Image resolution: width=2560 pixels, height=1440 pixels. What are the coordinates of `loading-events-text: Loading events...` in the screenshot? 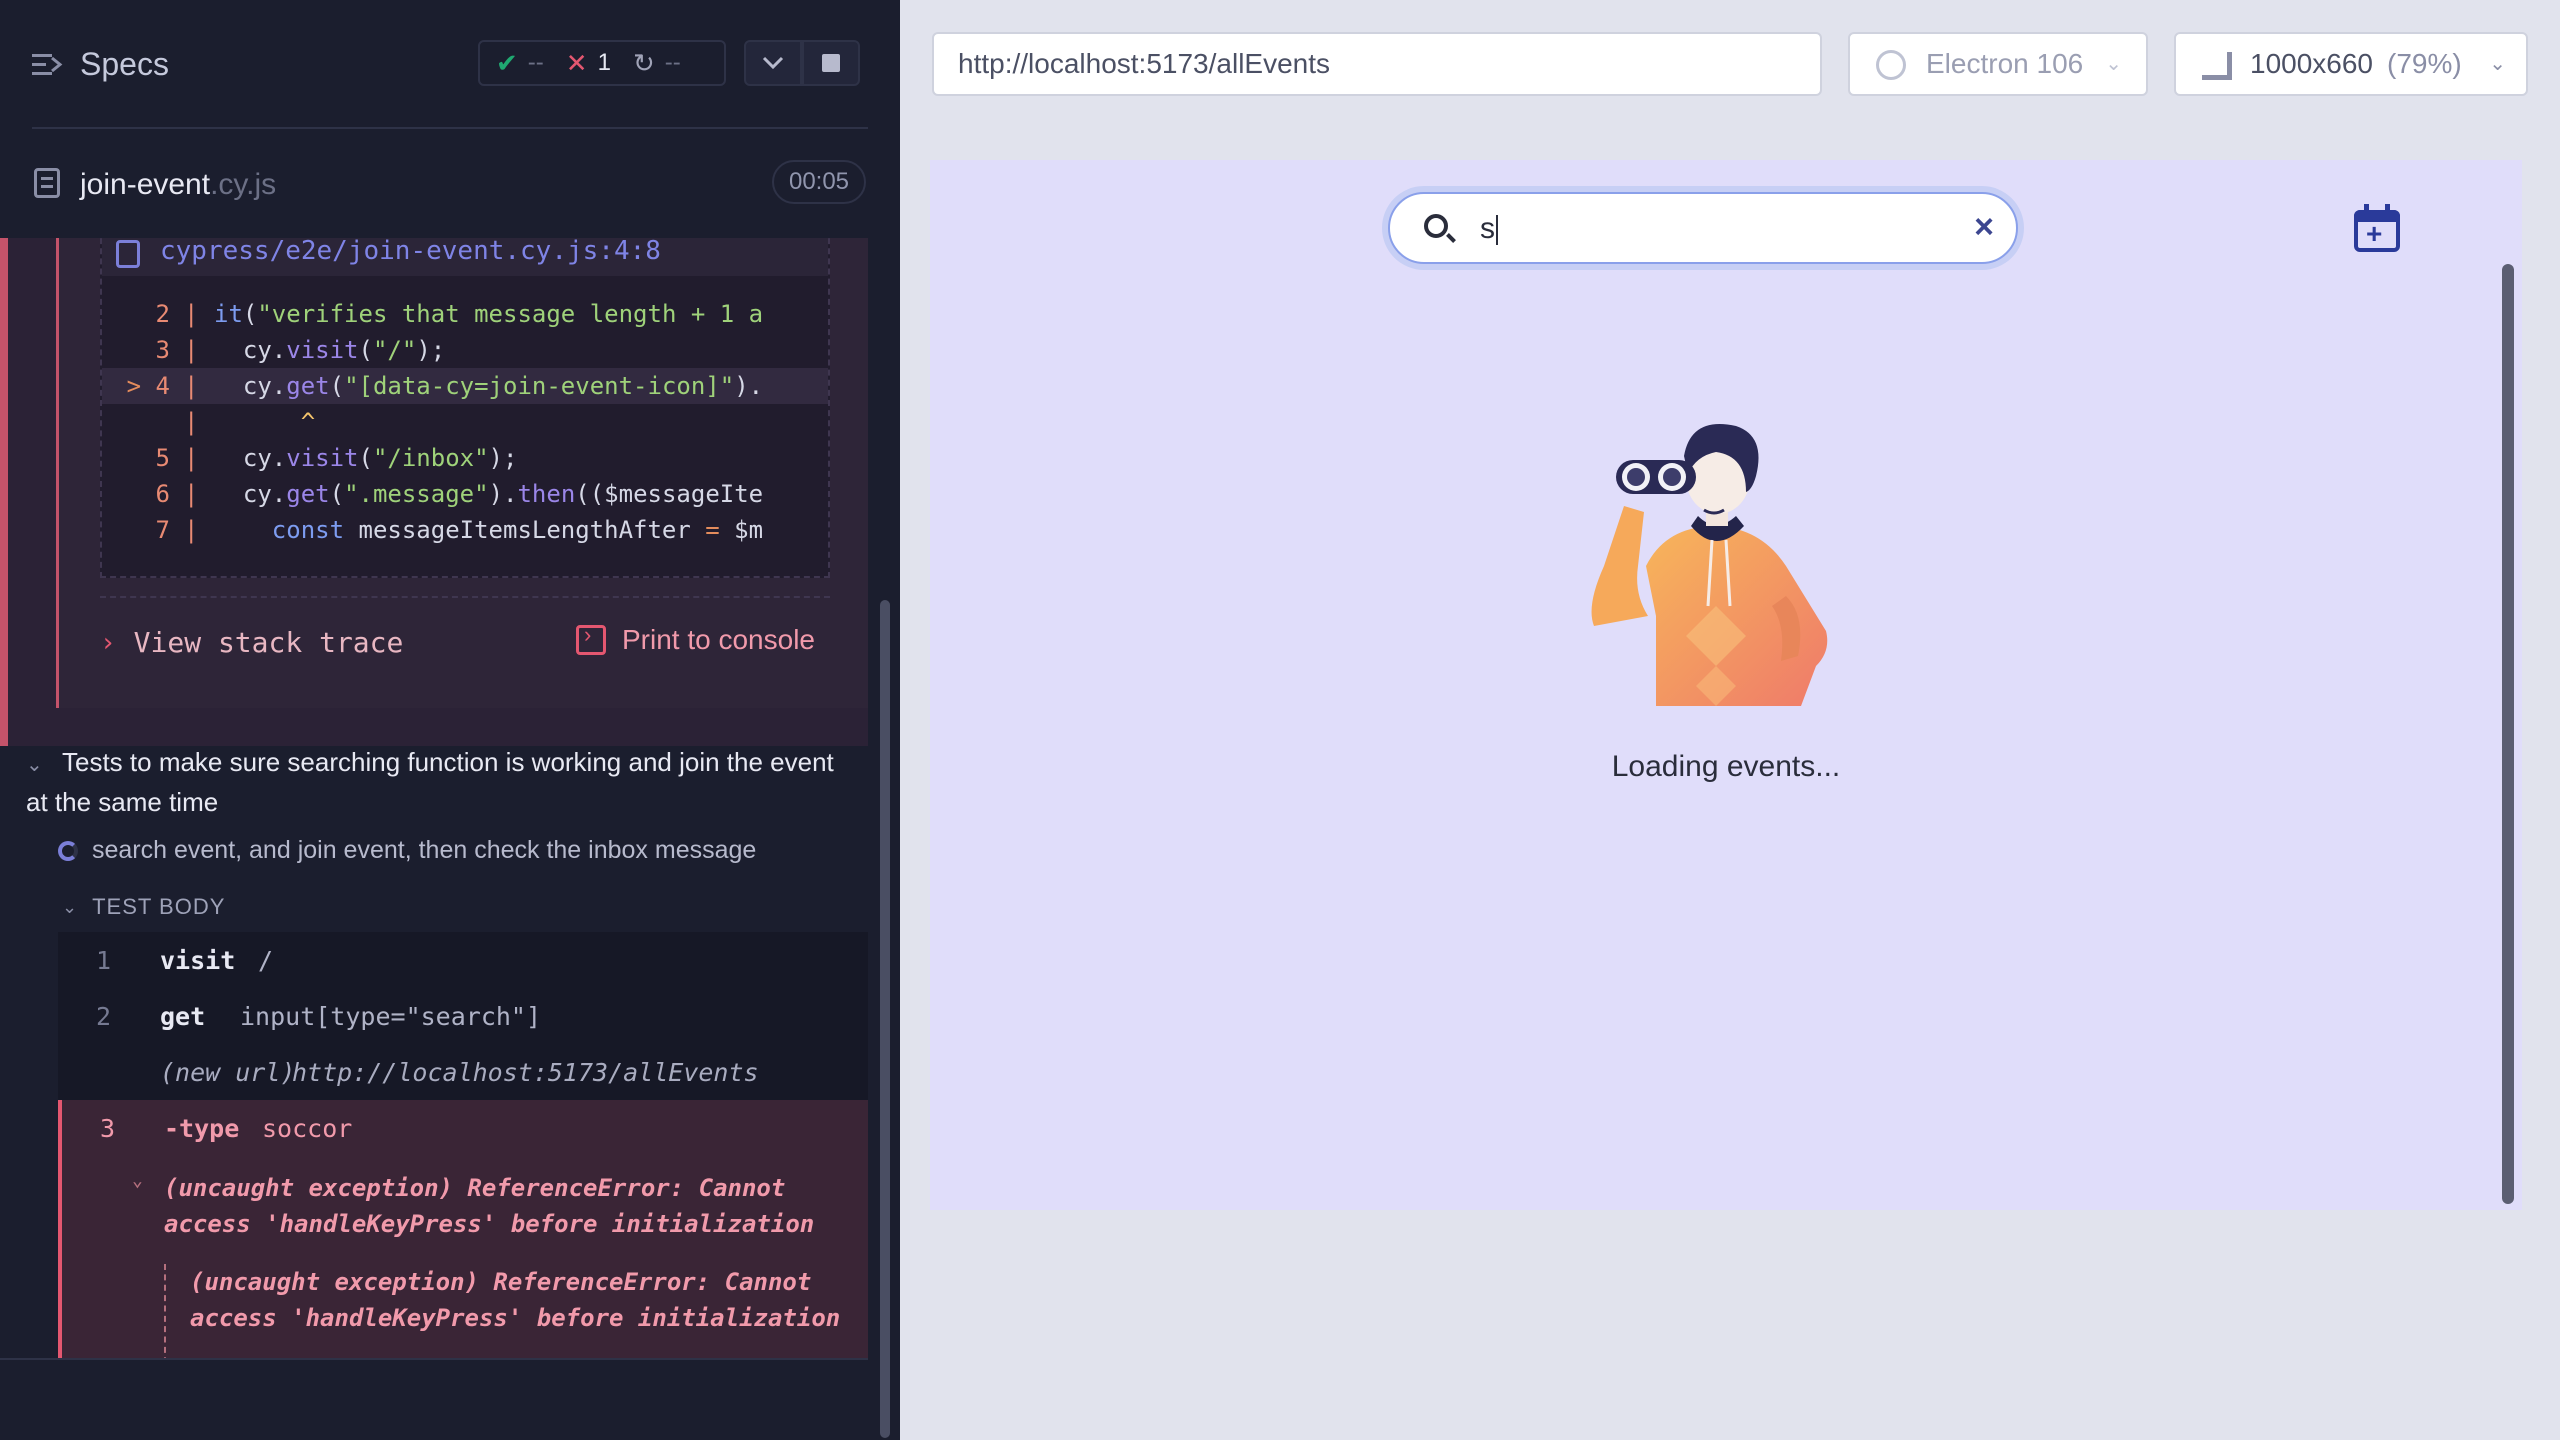 It's located at (1726, 766).